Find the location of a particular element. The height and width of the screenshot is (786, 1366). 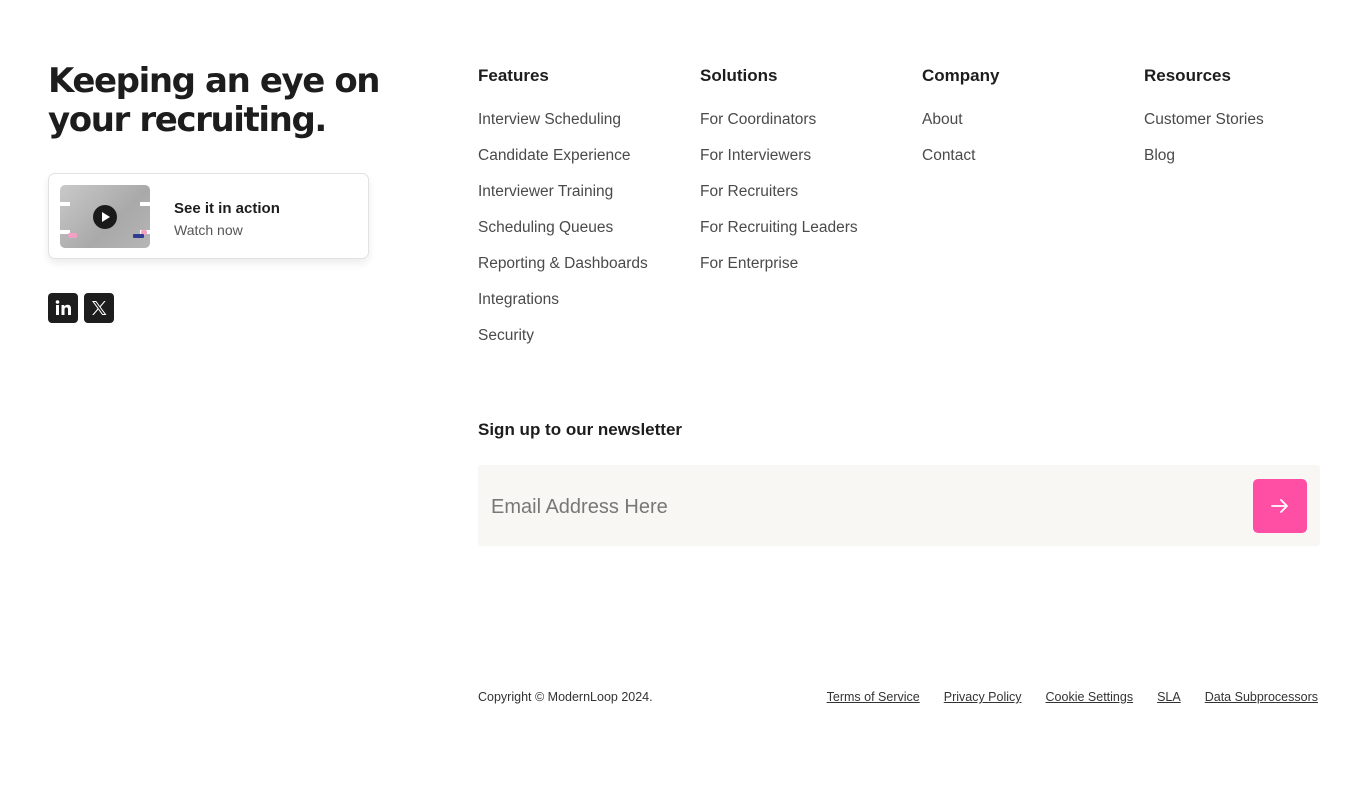

play-icon is located at coordinates (105, 217).